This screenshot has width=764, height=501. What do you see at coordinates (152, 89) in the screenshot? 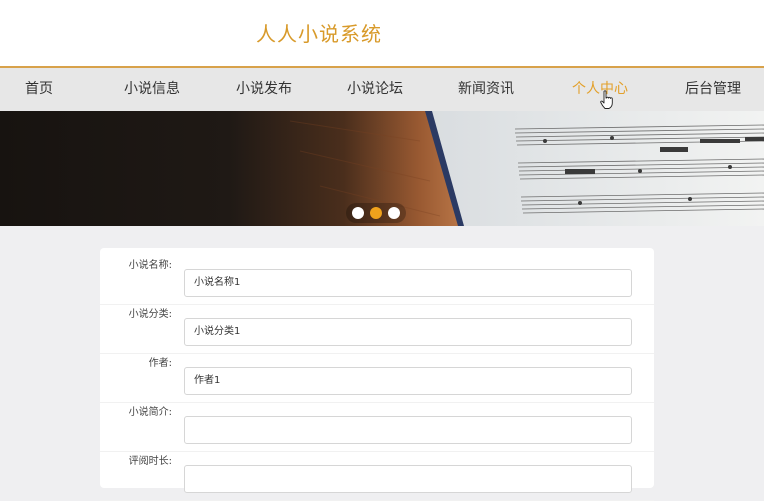
I see `nav-item-novel-info: 小说信息` at bounding box center [152, 89].